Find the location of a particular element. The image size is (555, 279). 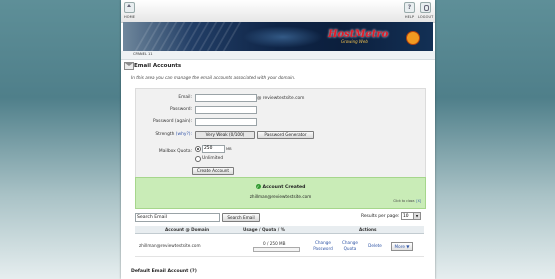

alert-close: Click to close. [X] is located at coordinates (407, 201).